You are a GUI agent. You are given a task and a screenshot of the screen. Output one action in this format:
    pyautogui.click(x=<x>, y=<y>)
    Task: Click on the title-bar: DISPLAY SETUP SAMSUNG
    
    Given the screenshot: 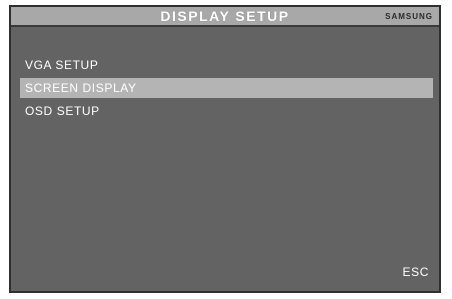 What is the action you would take?
    pyautogui.click(x=225, y=17)
    